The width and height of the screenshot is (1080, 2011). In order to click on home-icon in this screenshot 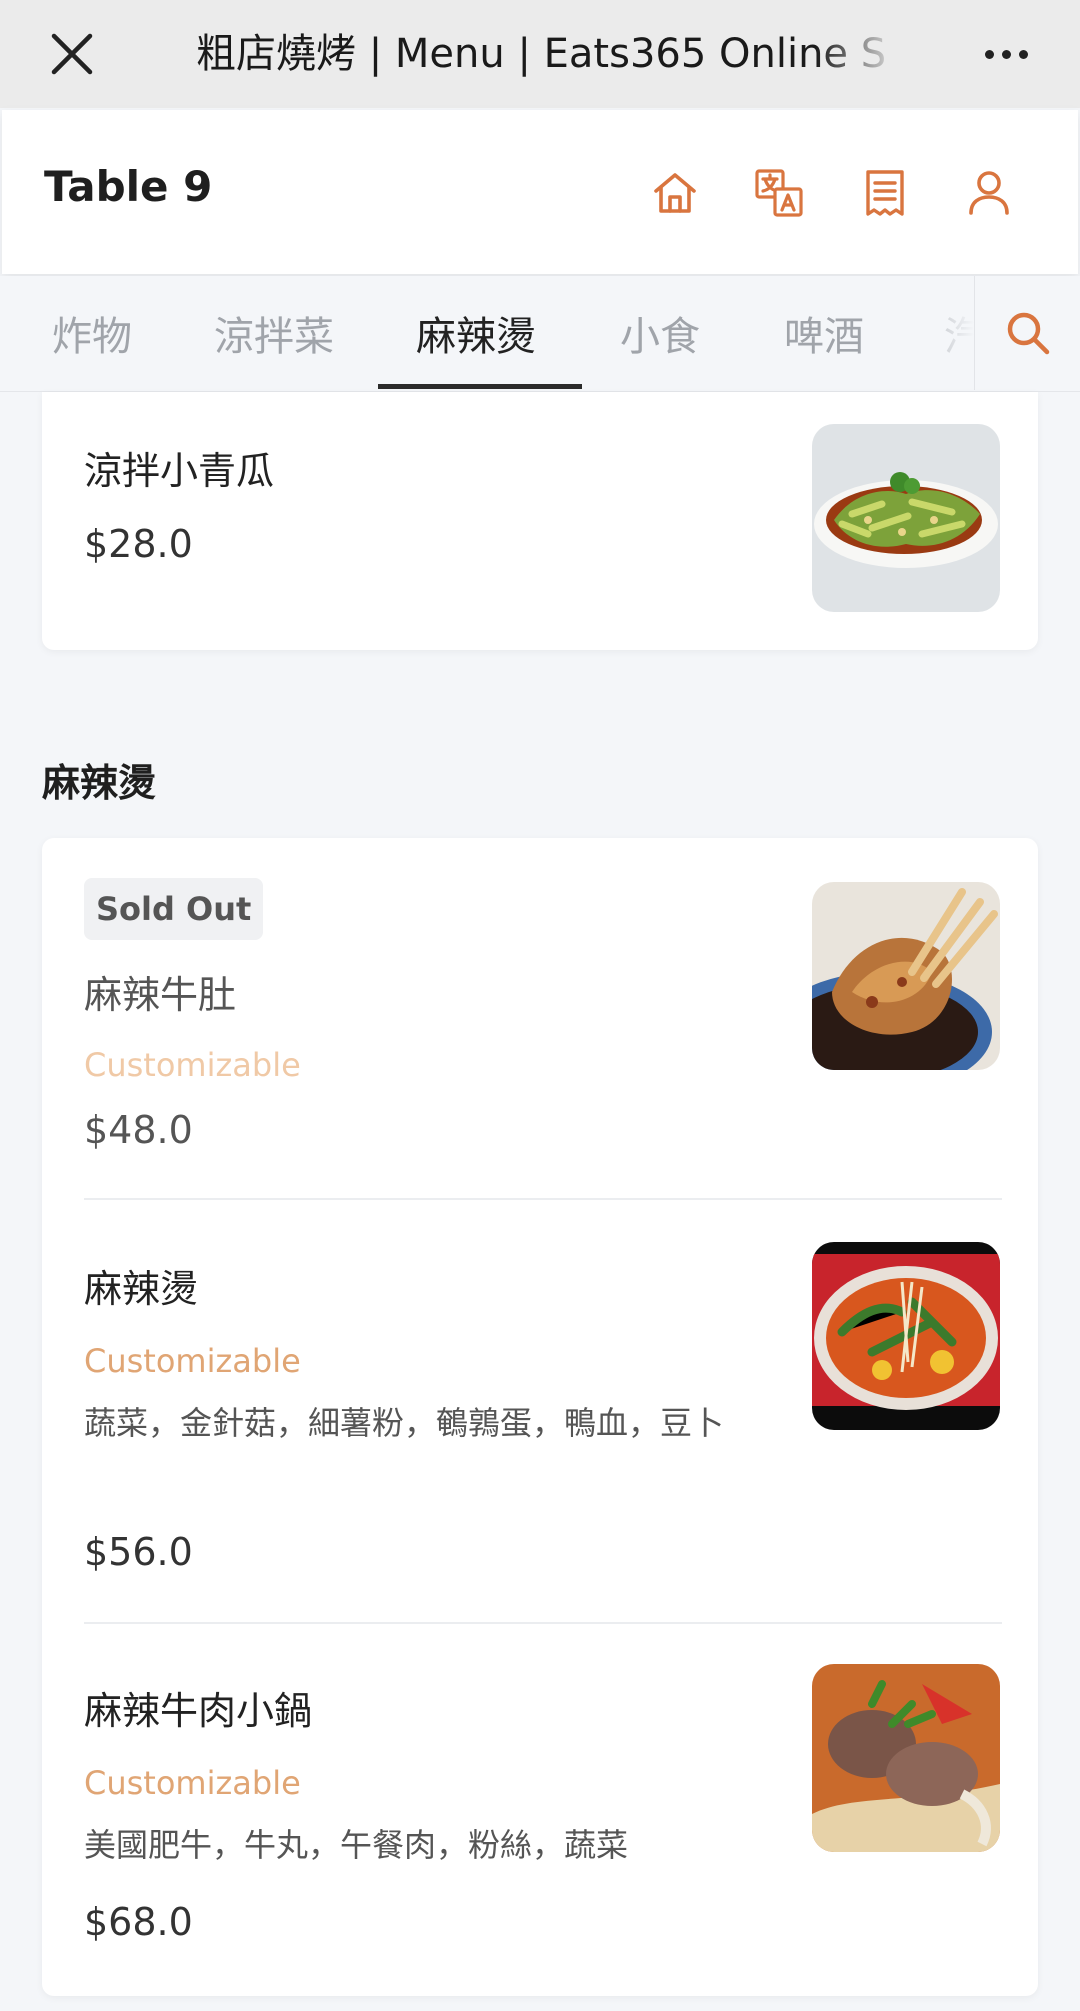, I will do `click(675, 193)`.